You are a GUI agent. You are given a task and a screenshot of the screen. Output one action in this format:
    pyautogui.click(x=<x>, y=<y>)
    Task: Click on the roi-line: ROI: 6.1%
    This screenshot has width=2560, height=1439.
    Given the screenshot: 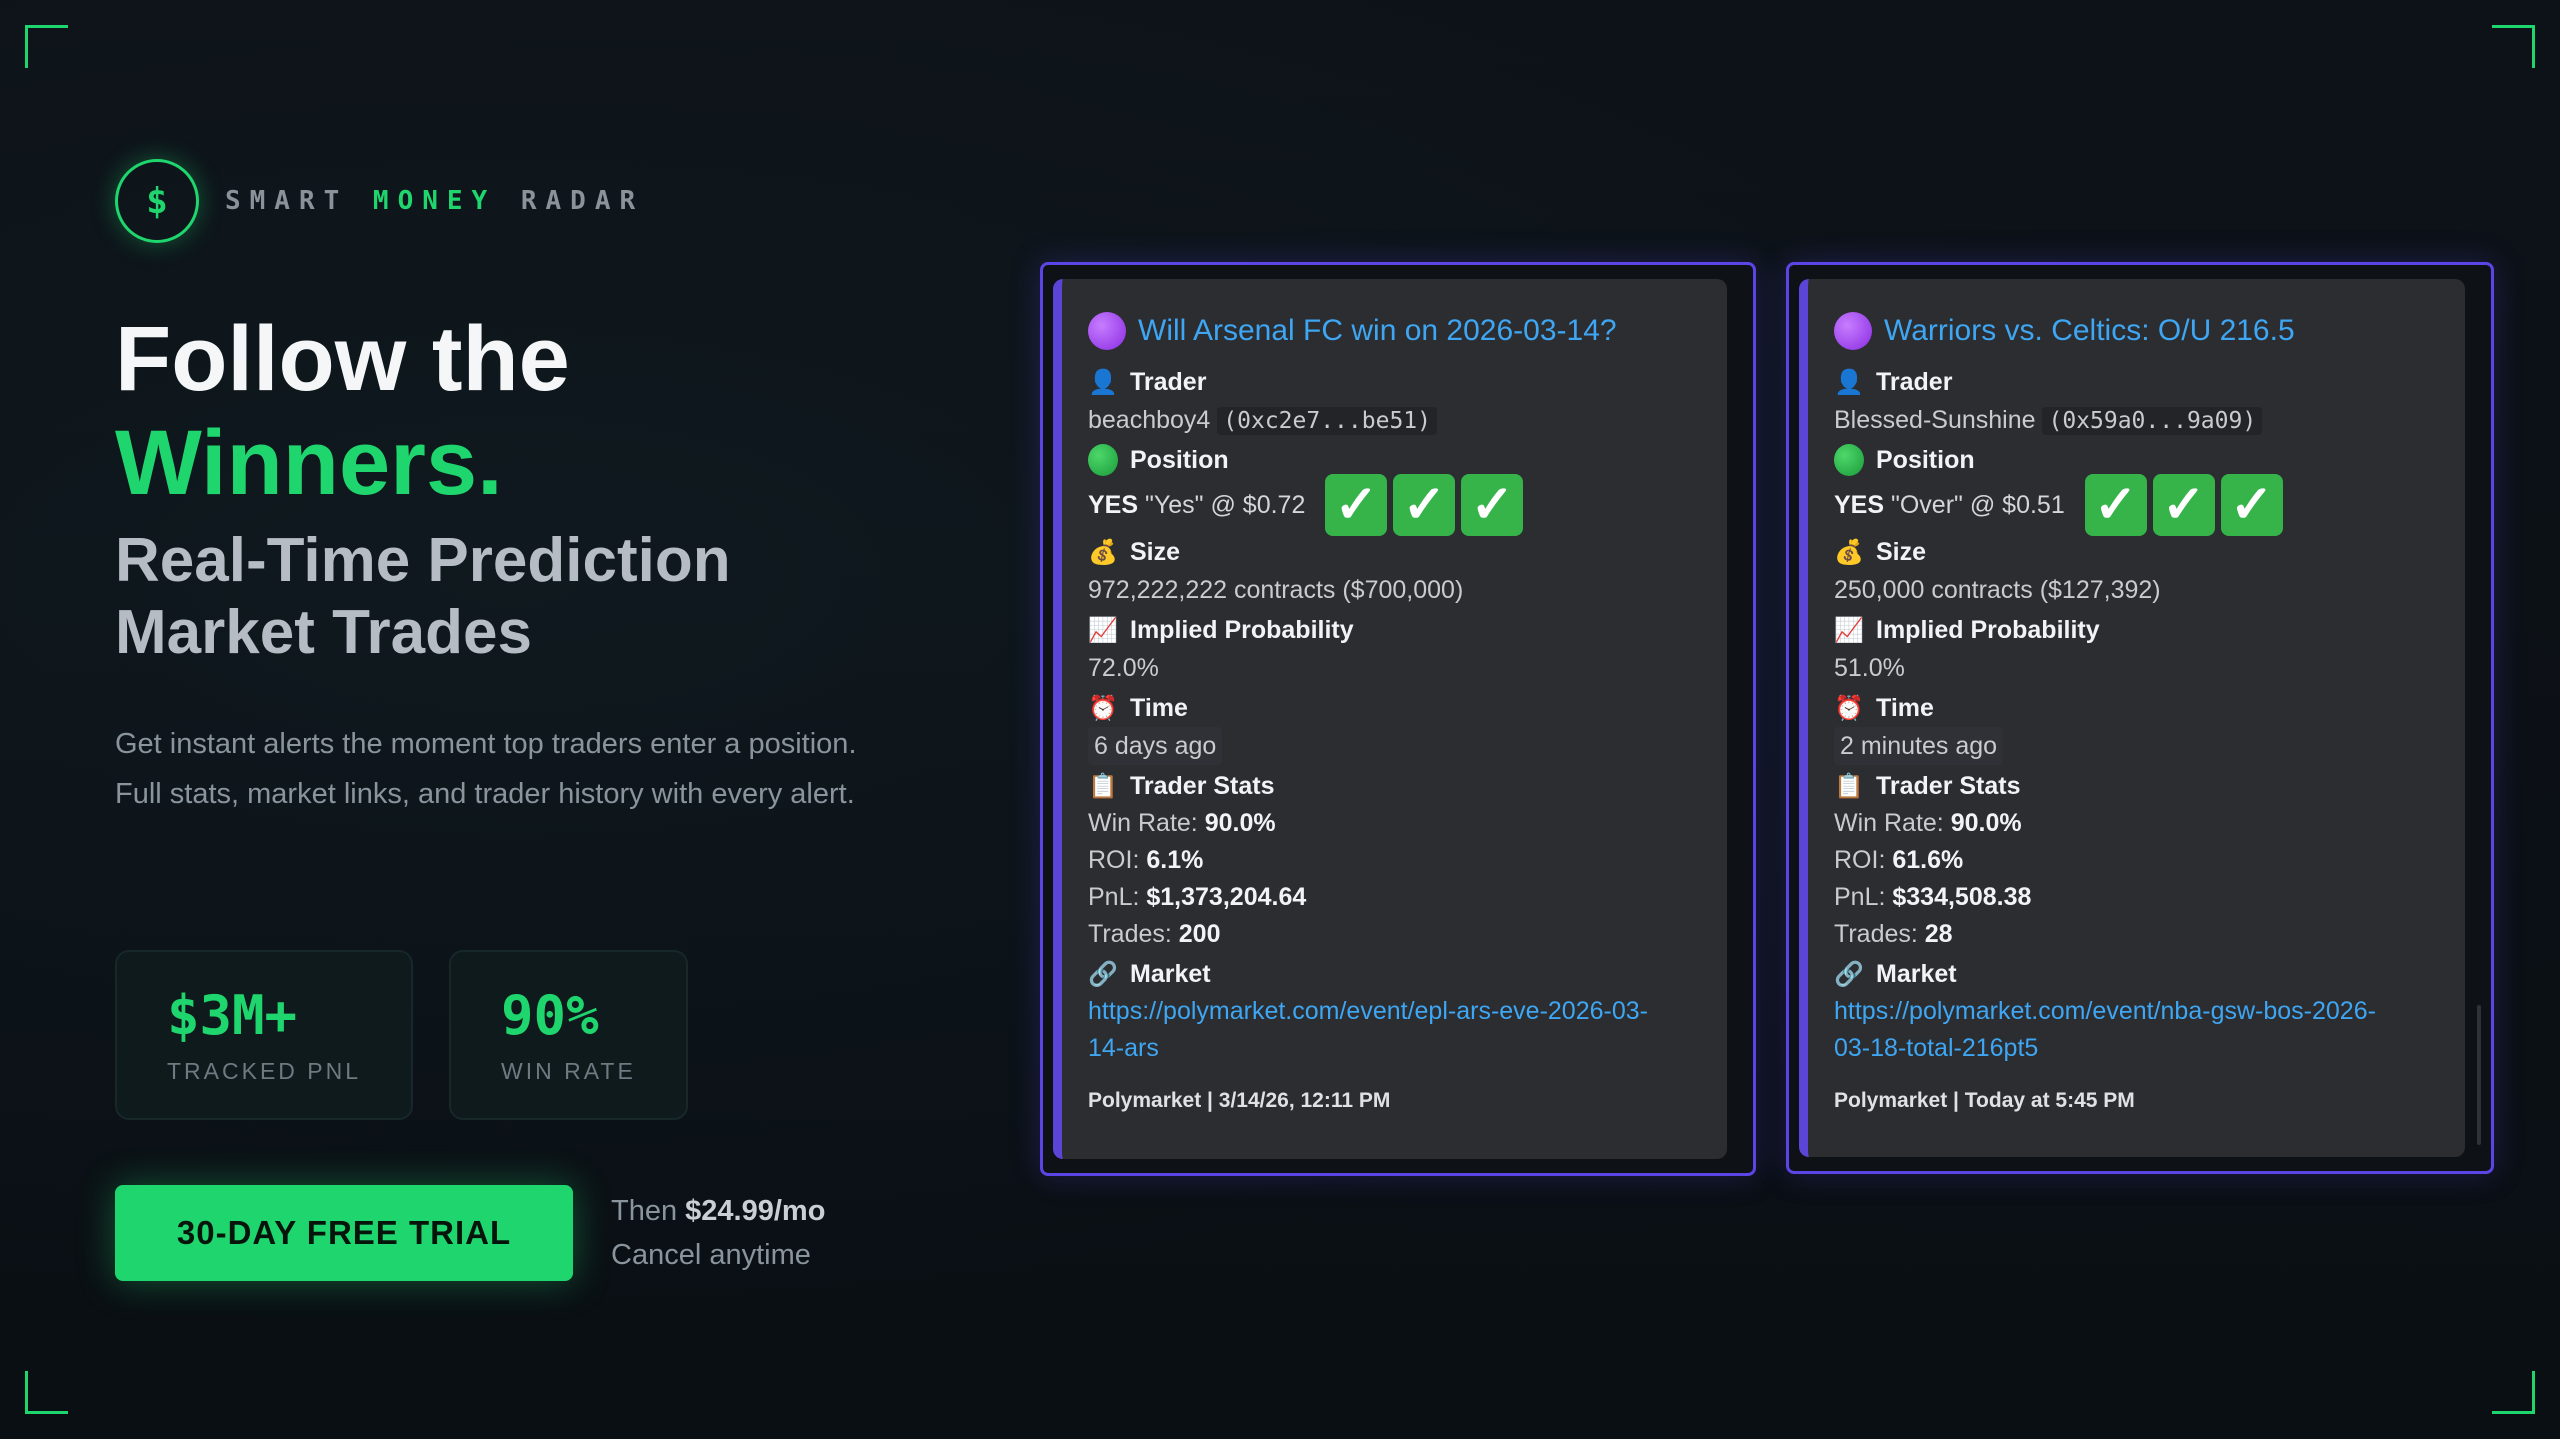 What is the action you would take?
    pyautogui.click(x=1146, y=860)
    